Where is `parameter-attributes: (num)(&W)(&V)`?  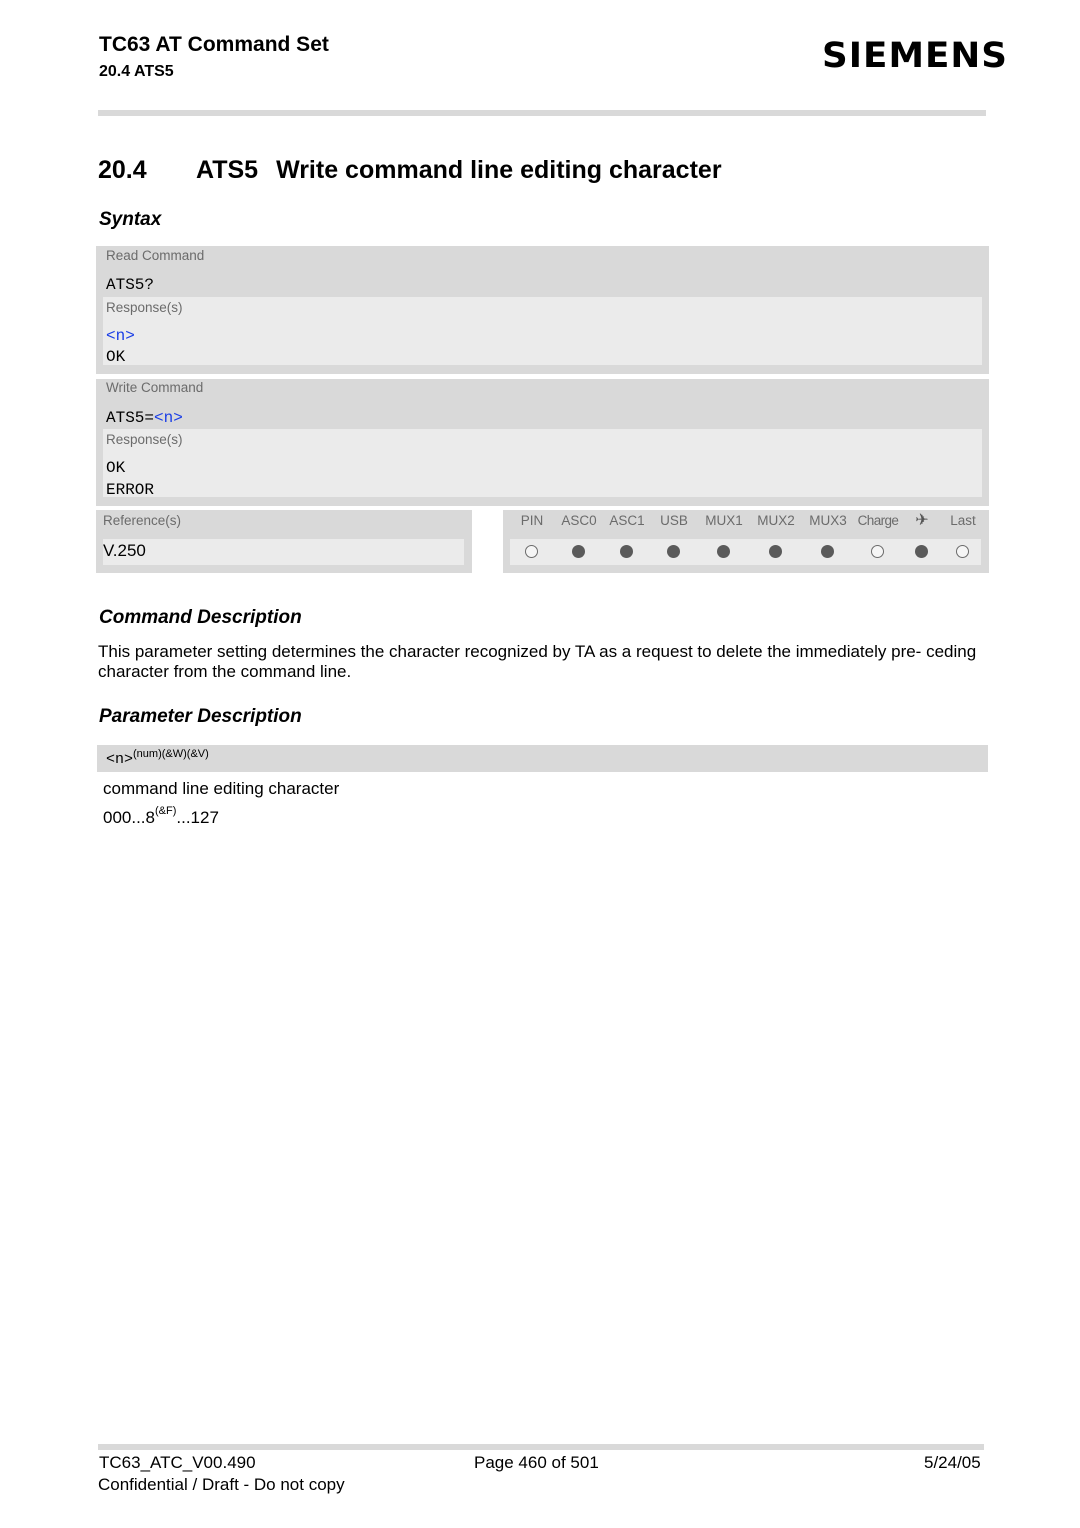 parameter-attributes: (num)(&W)(&V) is located at coordinates (171, 754).